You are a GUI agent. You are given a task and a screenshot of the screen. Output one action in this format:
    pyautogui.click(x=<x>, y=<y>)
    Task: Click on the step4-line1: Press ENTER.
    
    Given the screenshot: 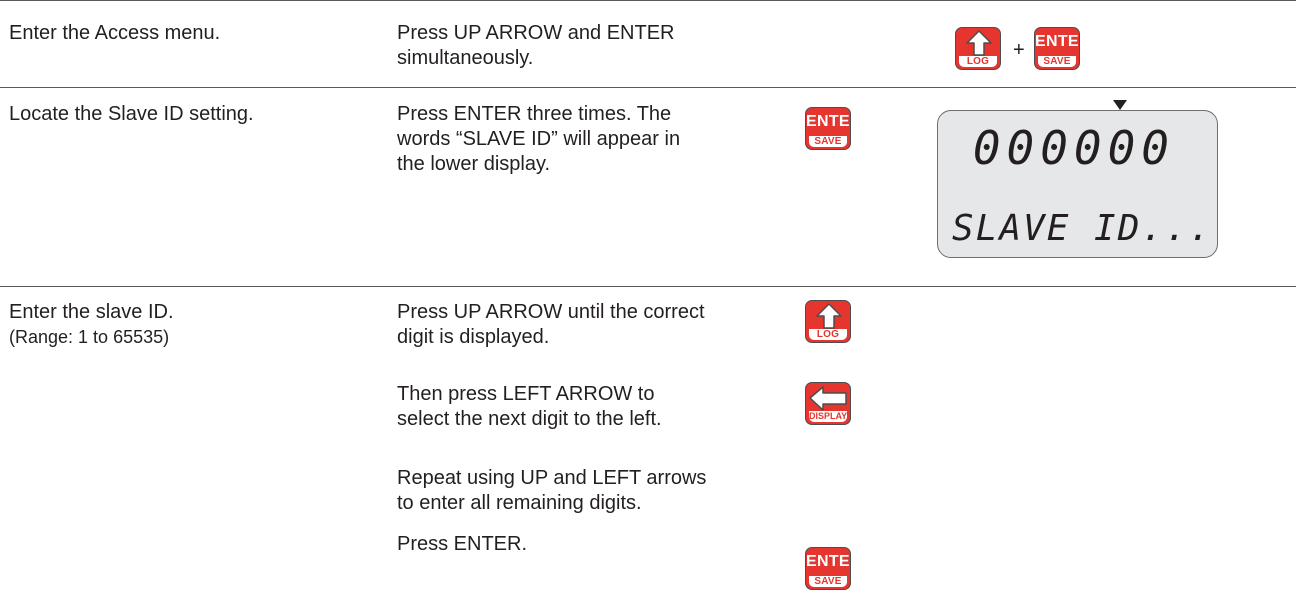 What is the action you would take?
    pyautogui.click(x=462, y=544)
    